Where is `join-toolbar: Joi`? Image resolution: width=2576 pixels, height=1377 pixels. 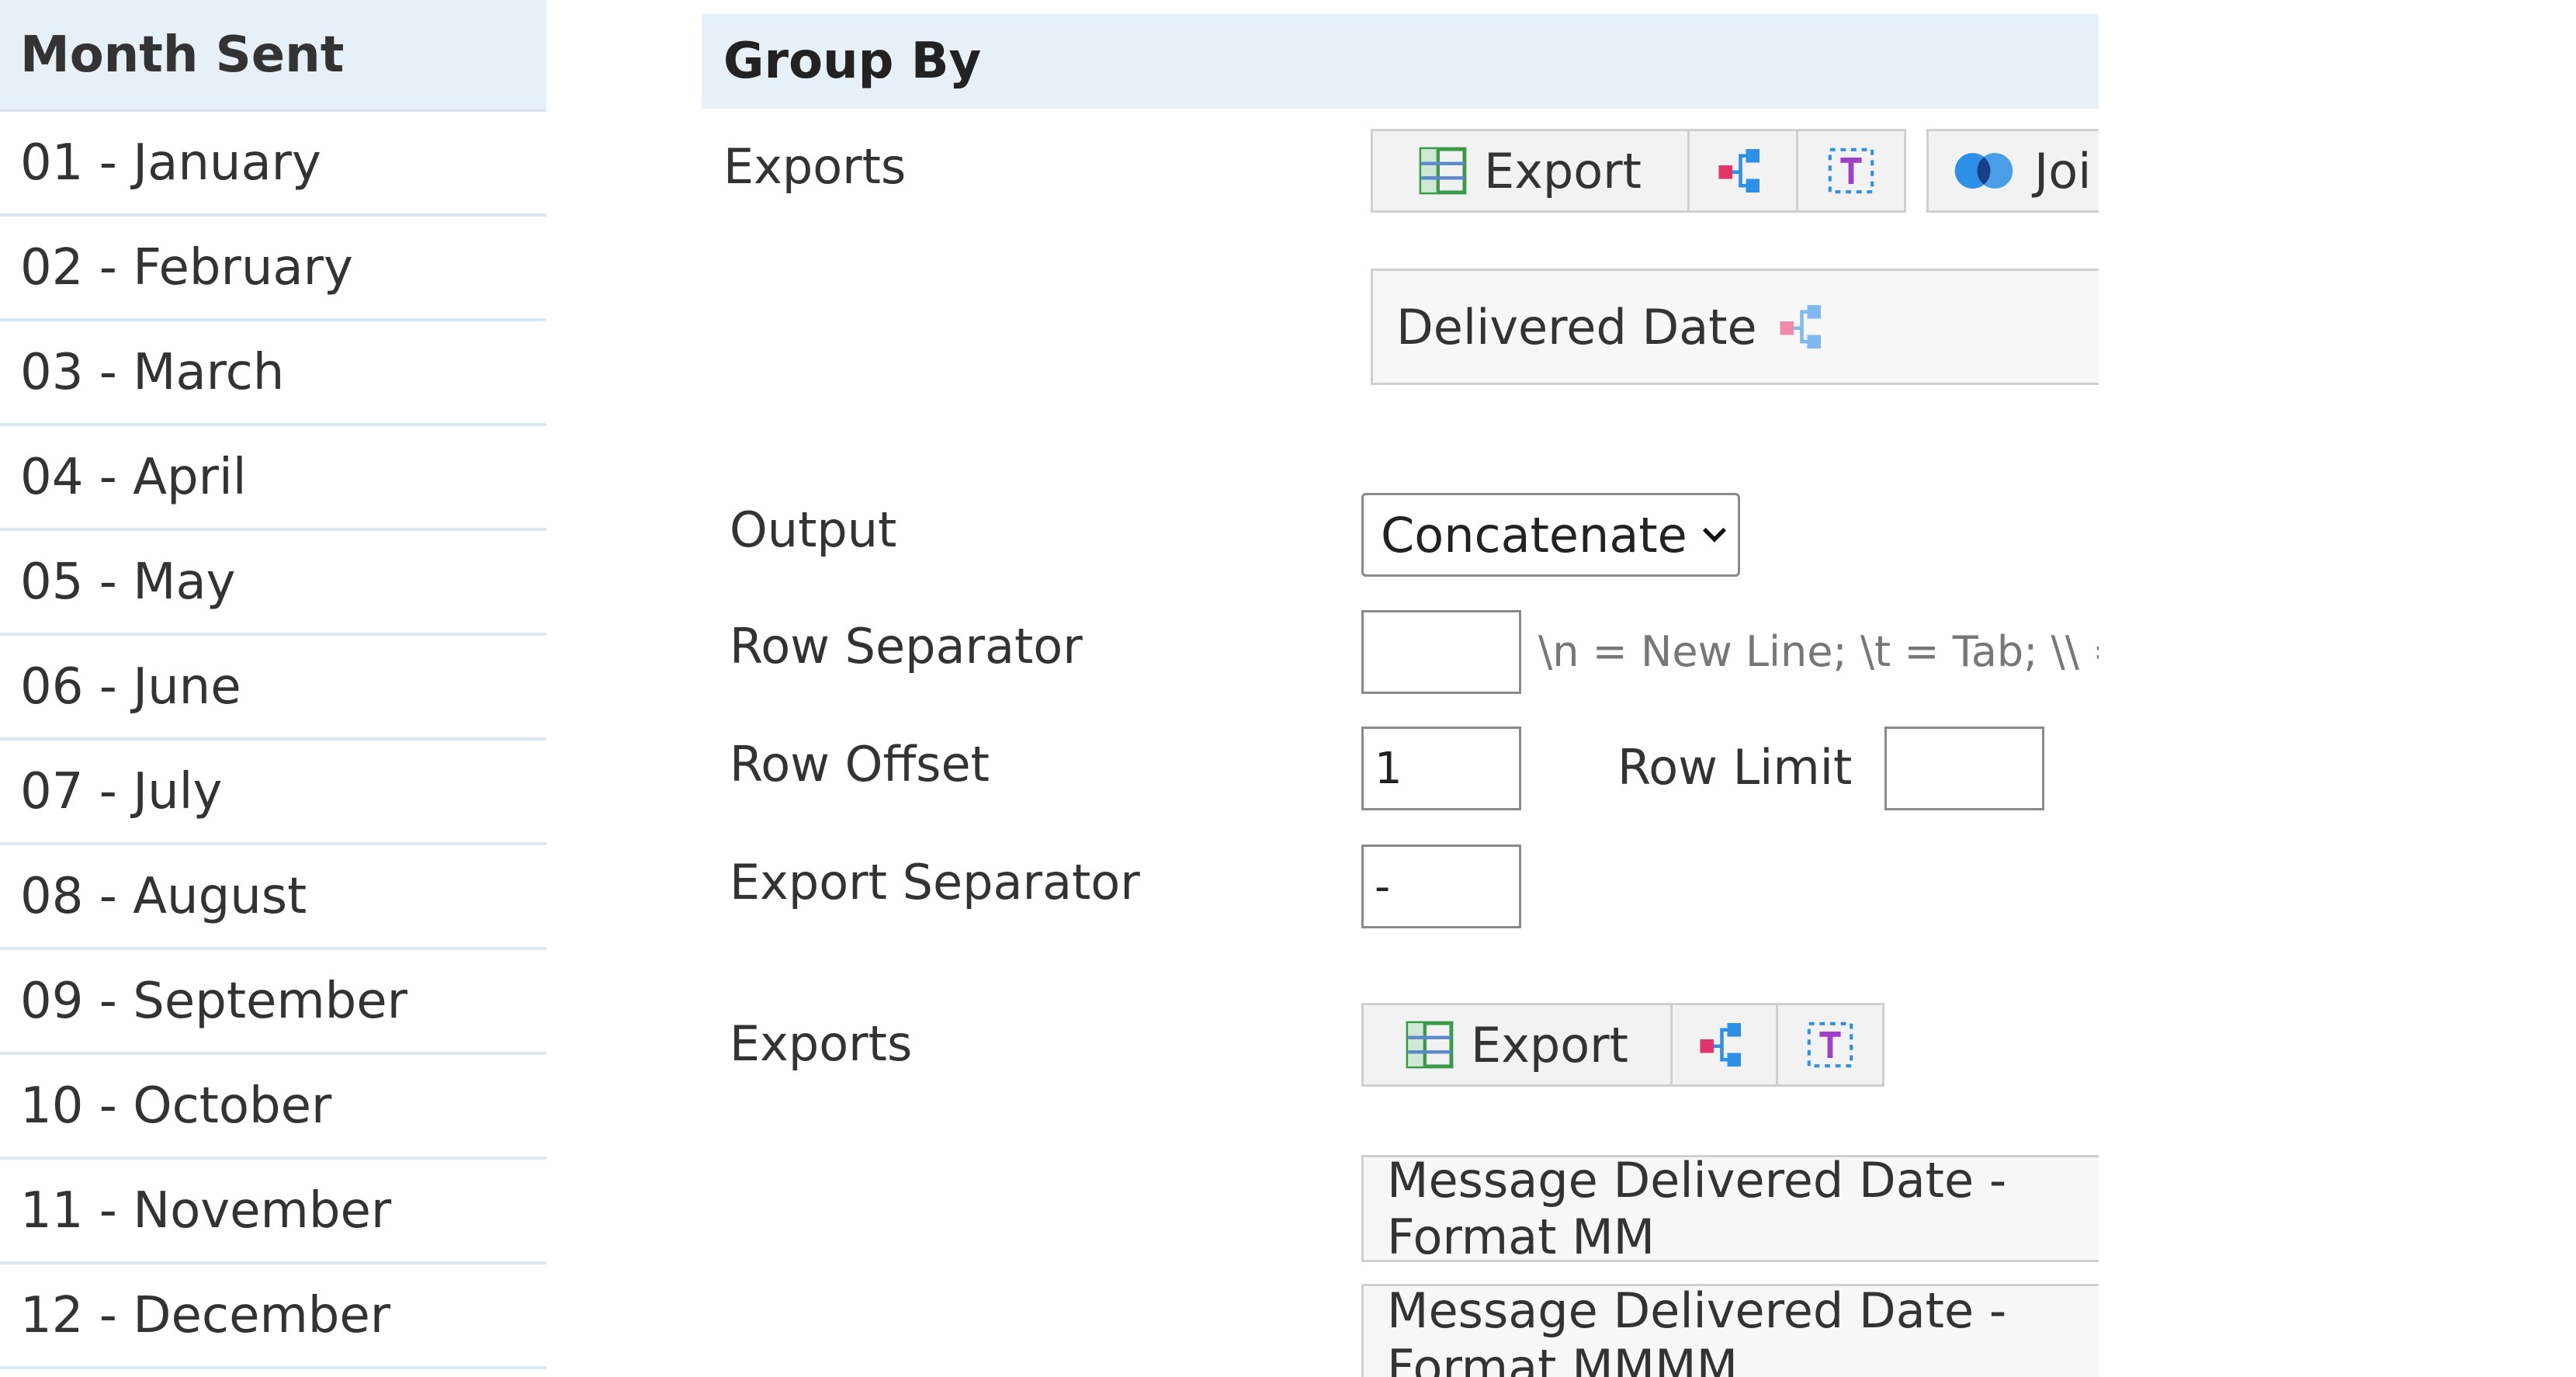
join-toolbar: Joi is located at coordinates (2012, 171).